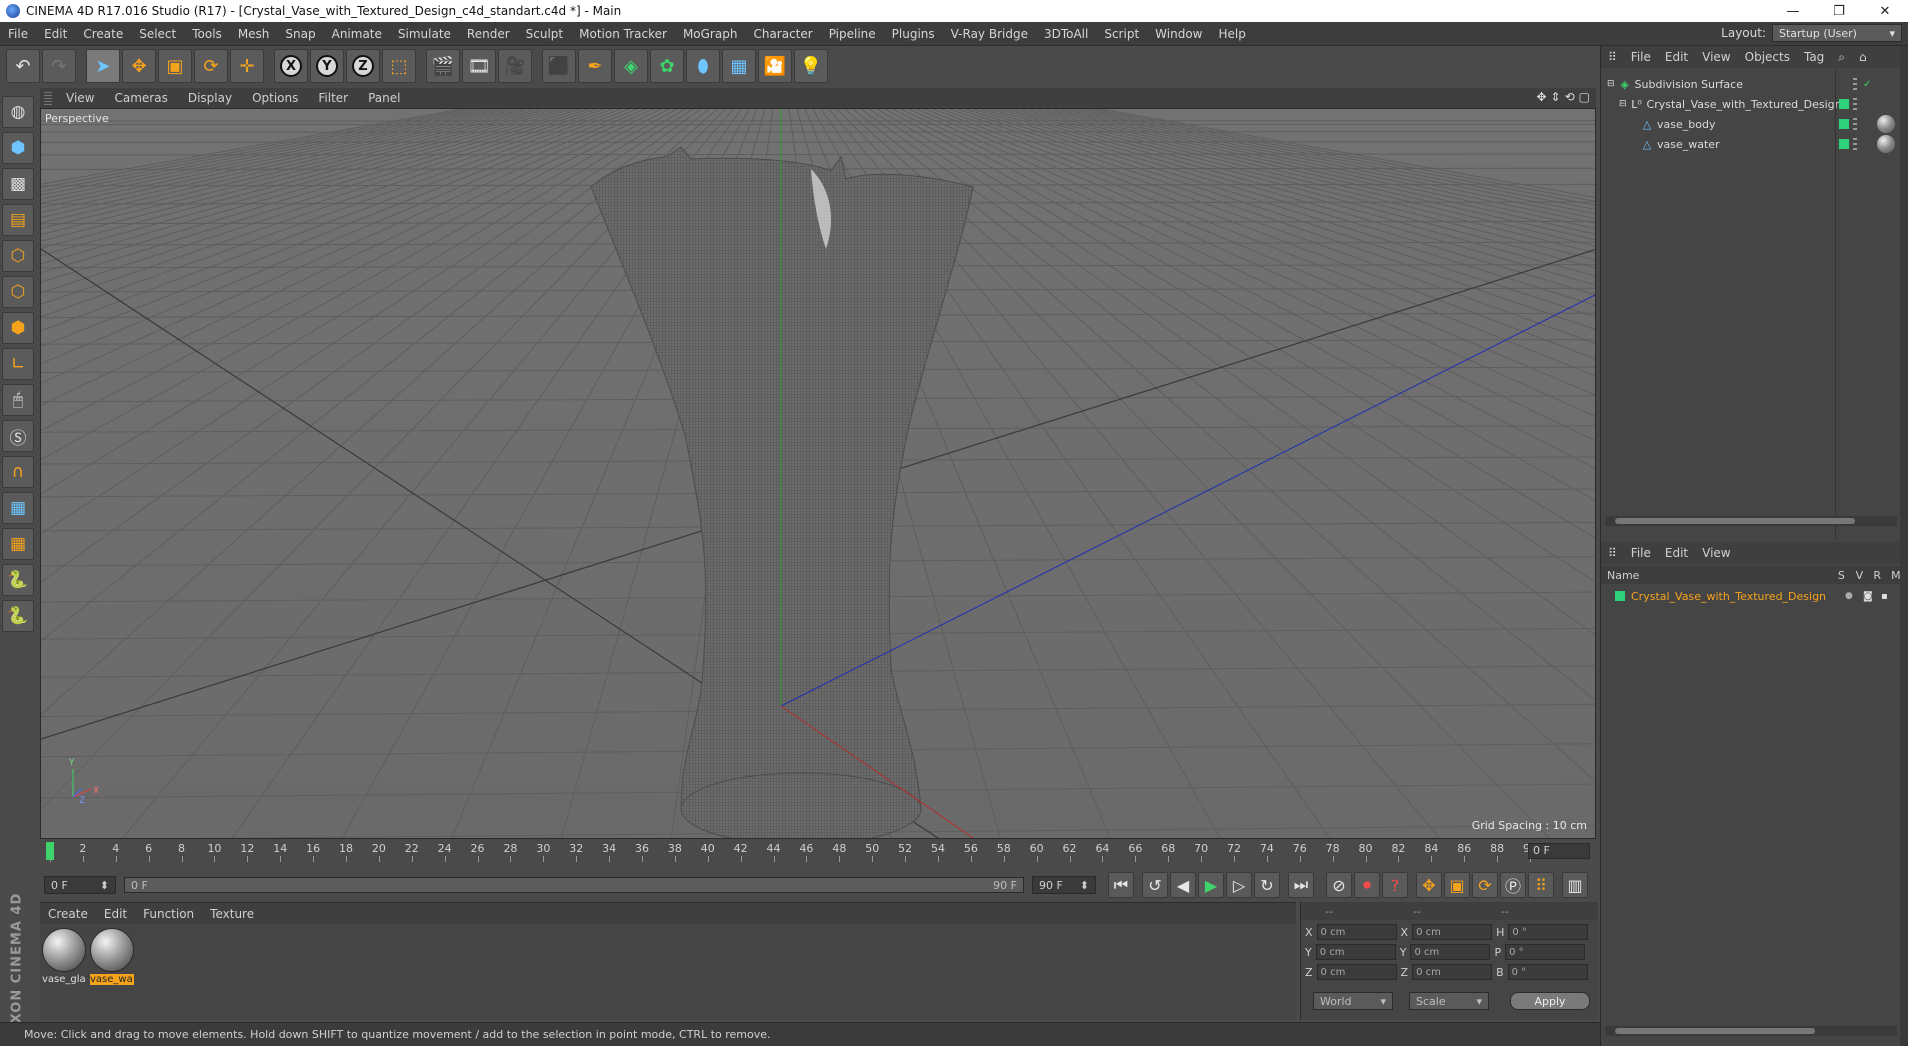 The image size is (1908, 1046). What do you see at coordinates (291, 66) in the screenshot?
I see `x-axis-lock-button: X` at bounding box center [291, 66].